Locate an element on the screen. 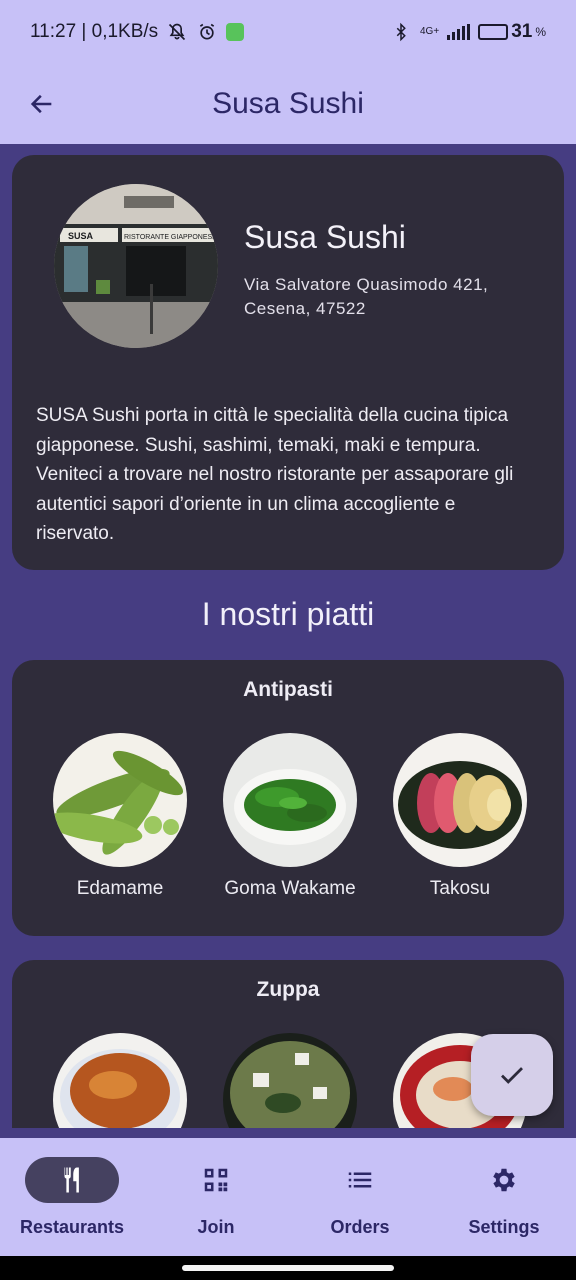 The width and height of the screenshot is (576, 1280). gesture-handle is located at coordinates (288, 1268).